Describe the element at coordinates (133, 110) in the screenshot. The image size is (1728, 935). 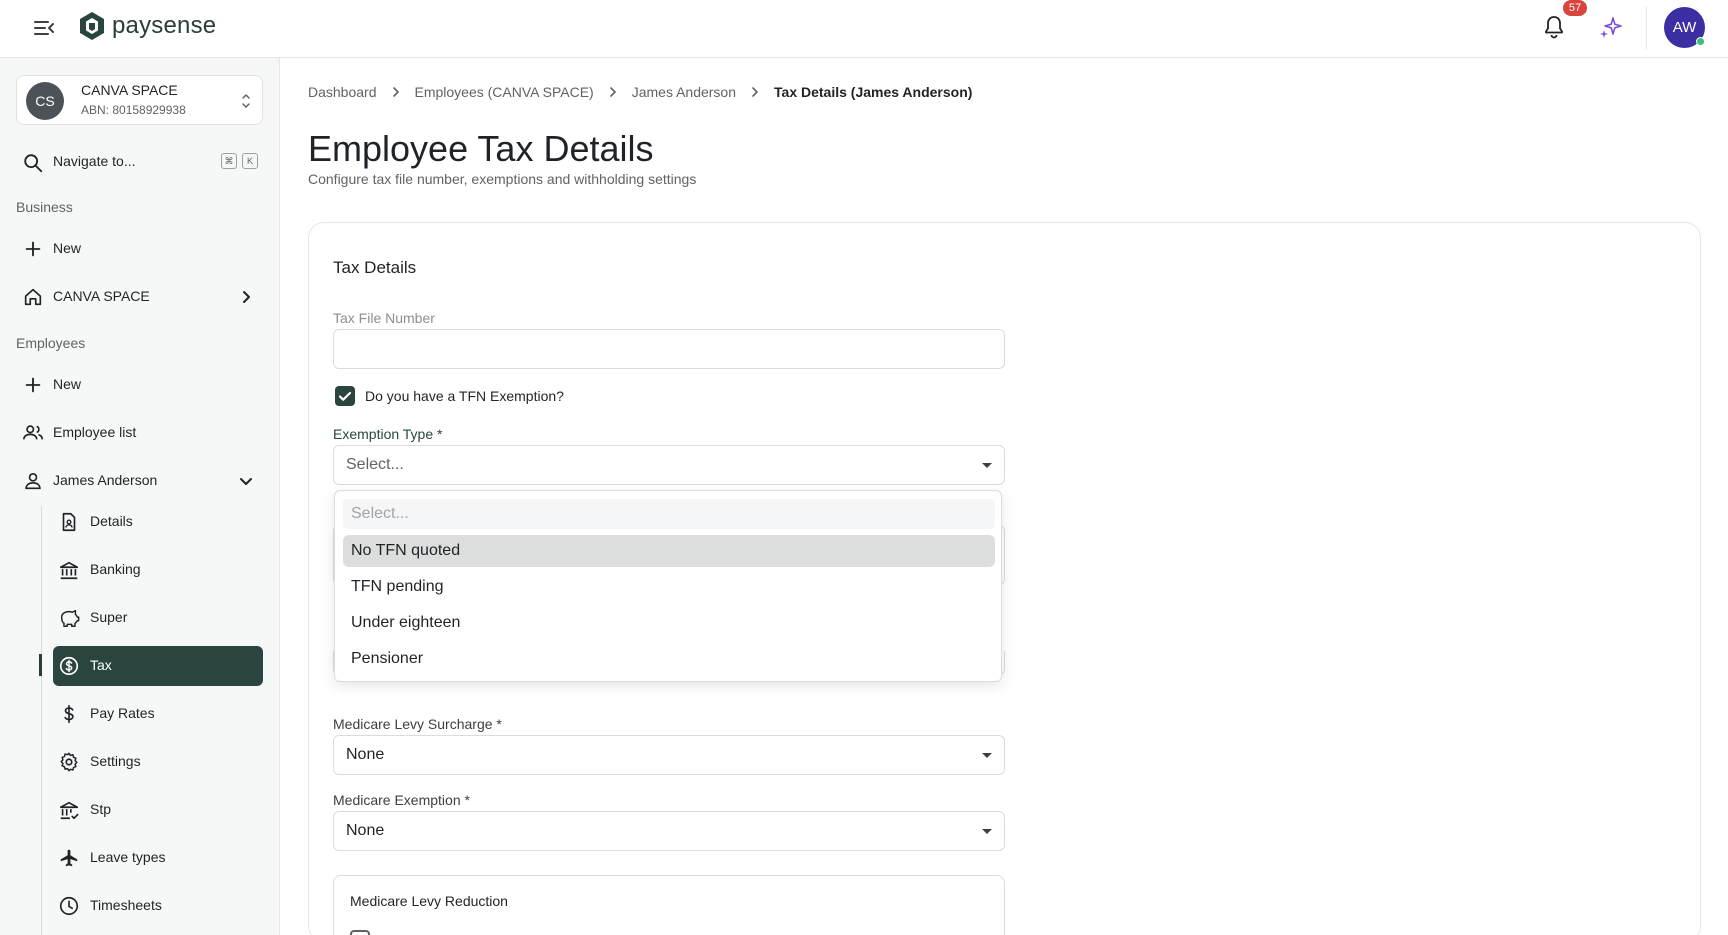
I see `org-abn: ABN: 80158929938` at that location.